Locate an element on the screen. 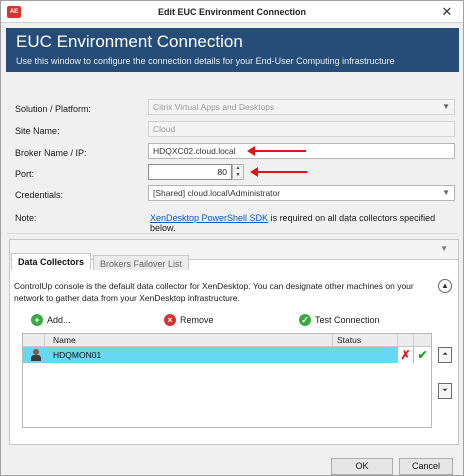  plus-circle-icon: + is located at coordinates (37, 320).